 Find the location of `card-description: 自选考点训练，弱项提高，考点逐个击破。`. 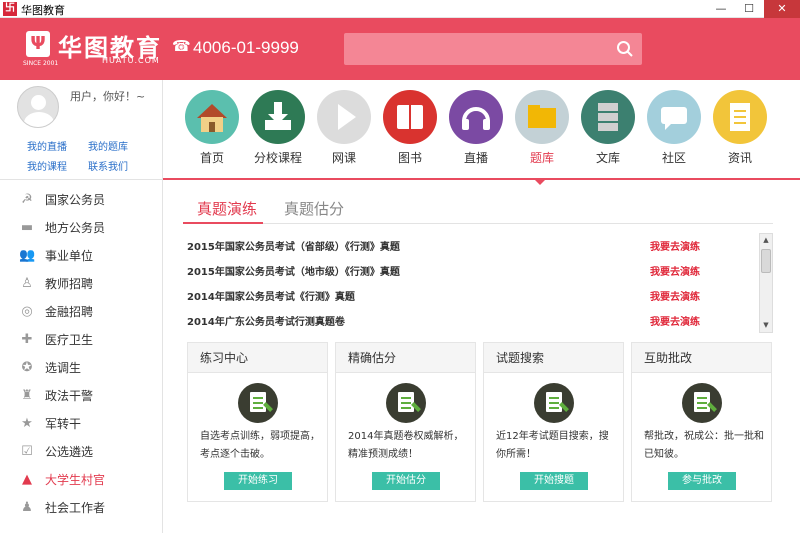

card-description: 自选考点训练，弱项提高，考点逐个击破。 is located at coordinates (260, 445).